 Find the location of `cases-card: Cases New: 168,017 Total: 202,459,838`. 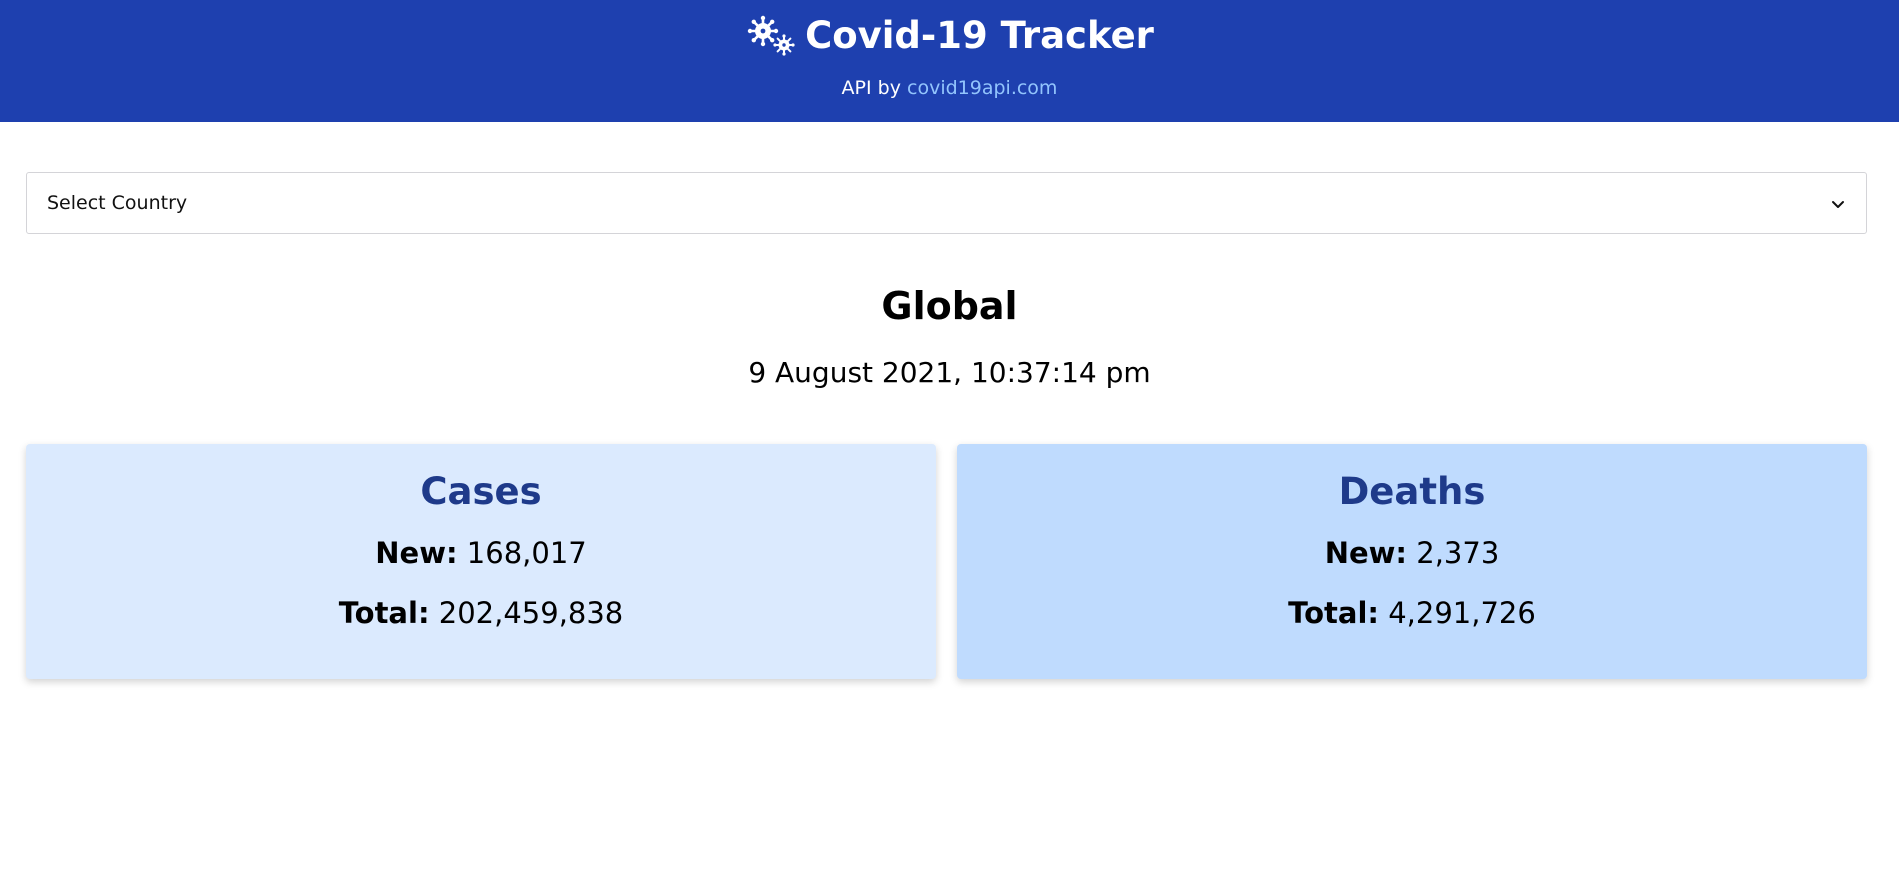

cases-card: Cases New: 168,017 Total: 202,459,838 is located at coordinates (481, 561).